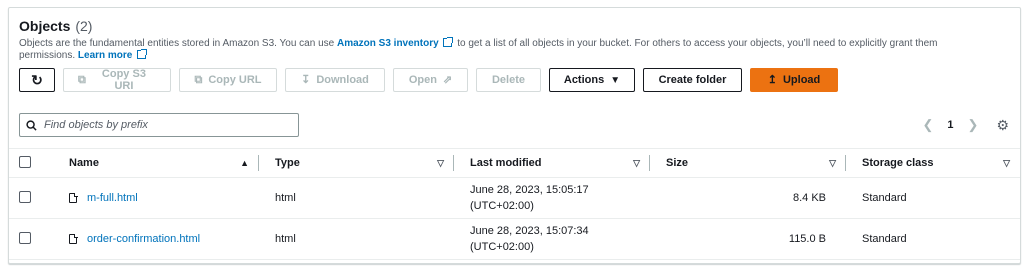 The width and height of the screenshot is (1024, 266). What do you see at coordinates (25, 161) in the screenshot?
I see `select-all-checkbox` at bounding box center [25, 161].